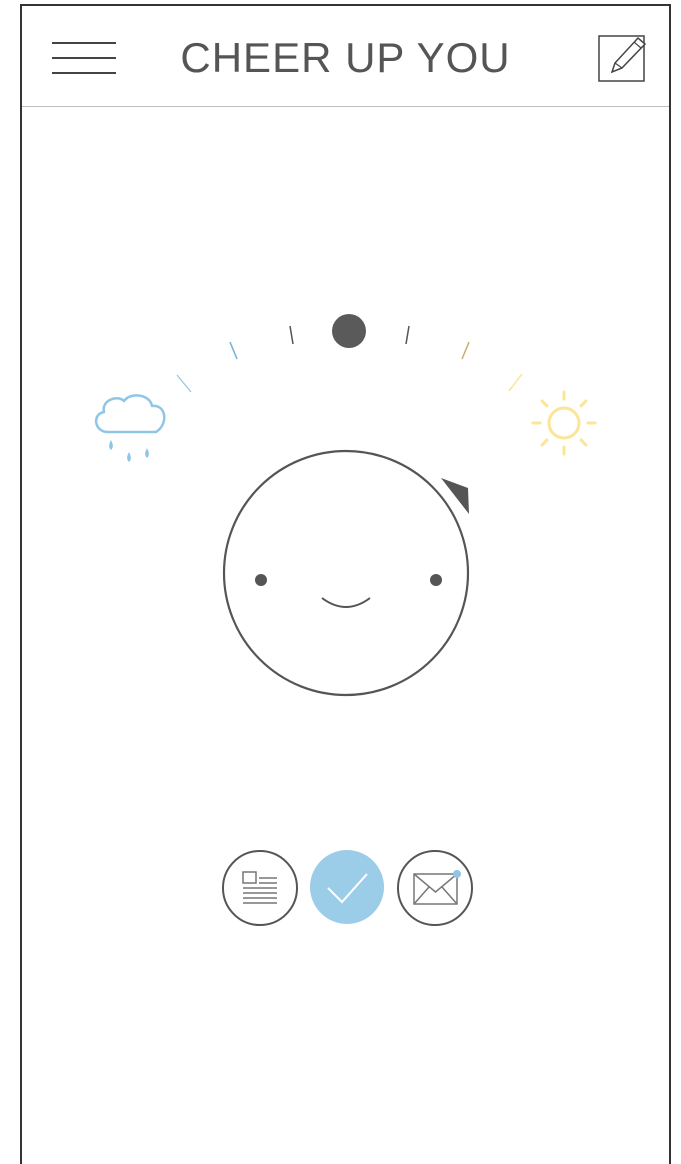 The image size is (681, 1164). I want to click on rain-cloud-icon, so click(130, 428).